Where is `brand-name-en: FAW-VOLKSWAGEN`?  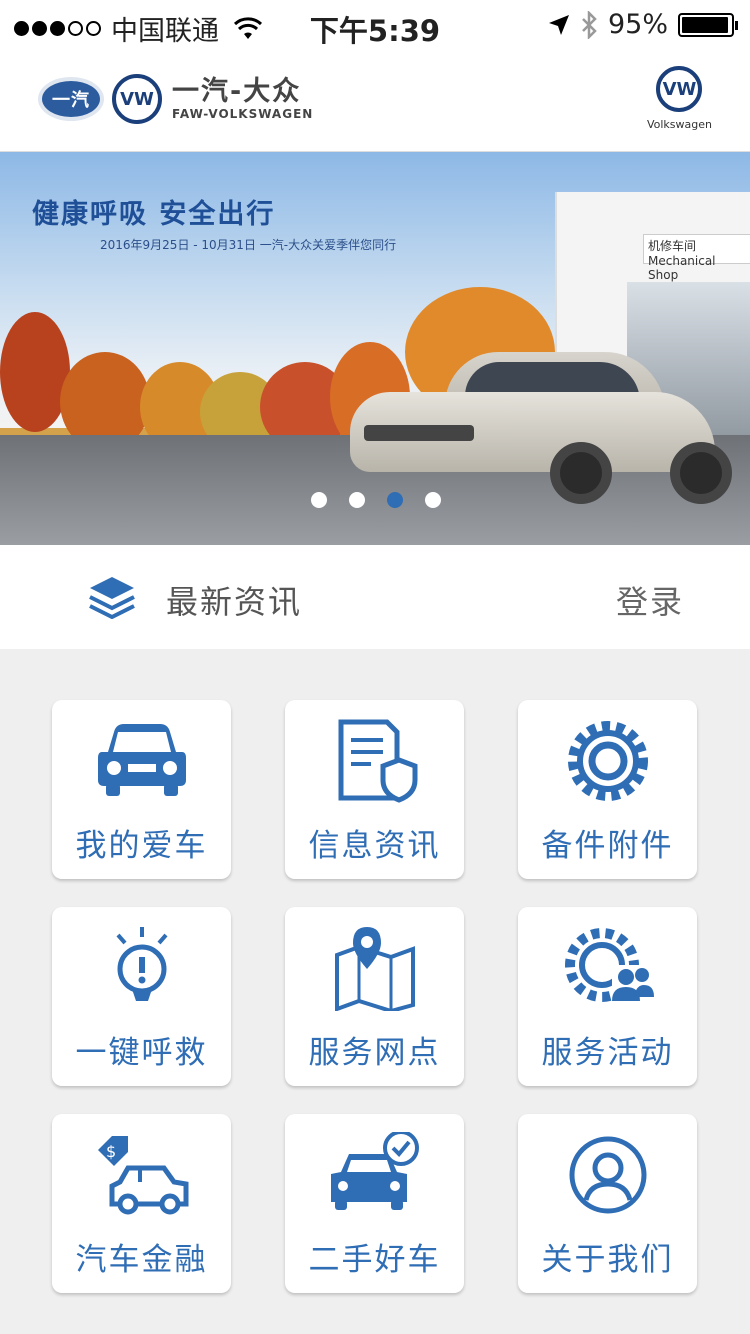 brand-name-en: FAW-VOLKSWAGEN is located at coordinates (243, 114).